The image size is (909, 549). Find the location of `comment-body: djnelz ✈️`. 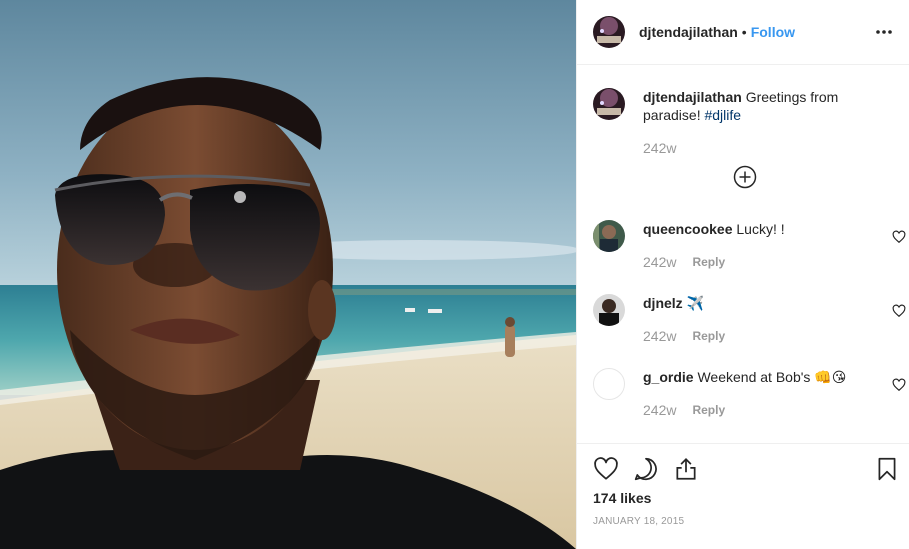

comment-body: djnelz ✈️ is located at coordinates (758, 303).